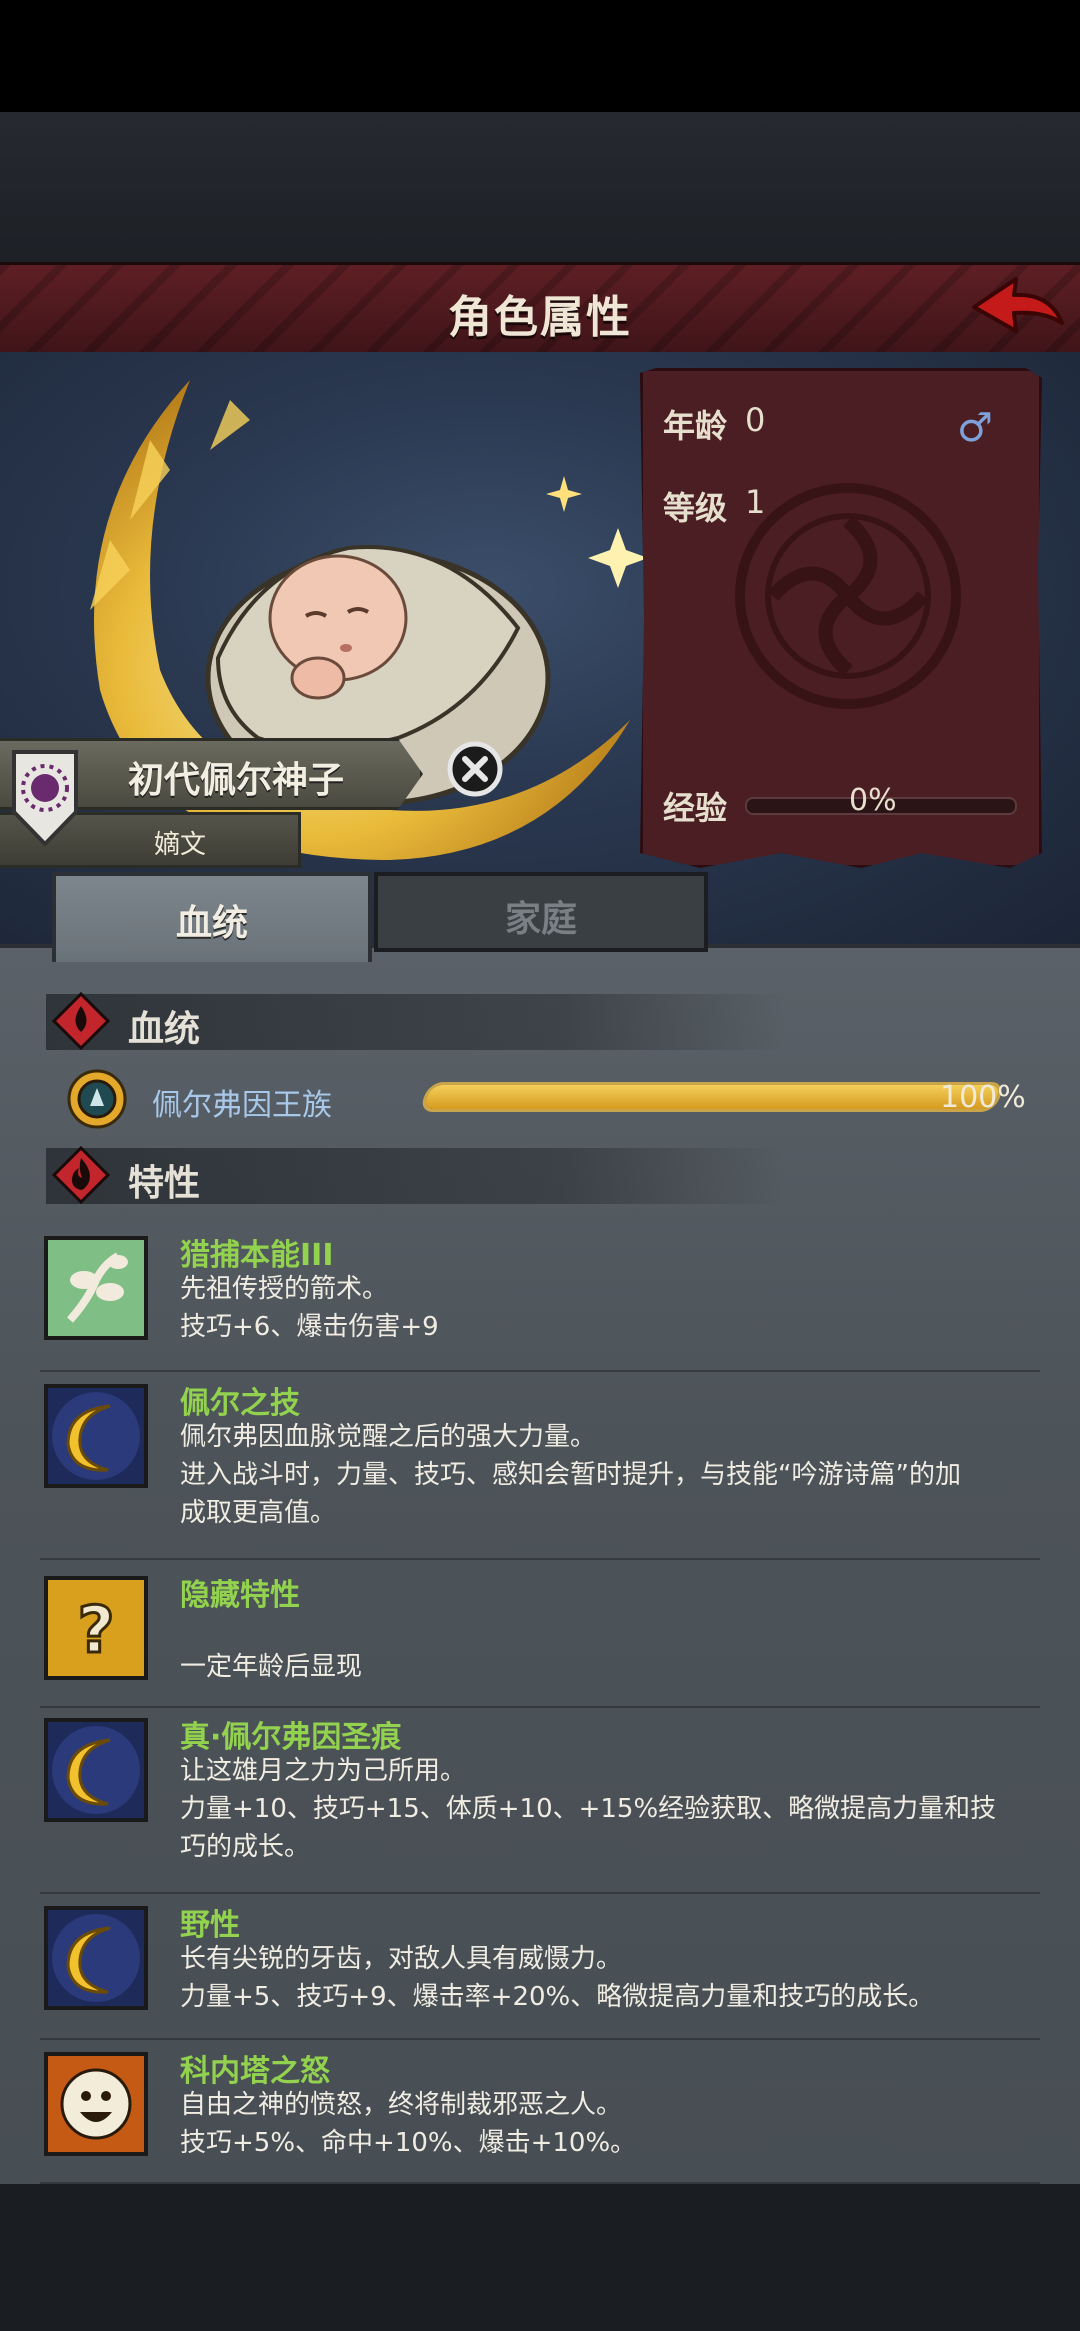 The width and height of the screenshot is (1080, 2331). What do you see at coordinates (1018, 305) in the screenshot?
I see `back-arrow-icon` at bounding box center [1018, 305].